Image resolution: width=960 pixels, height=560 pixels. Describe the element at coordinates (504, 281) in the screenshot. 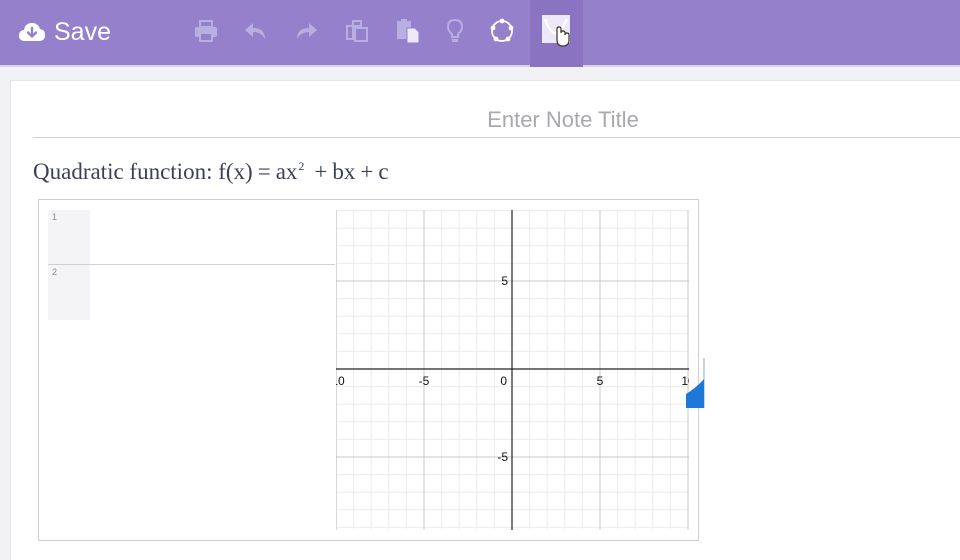

I see `y-tick-label: 5` at that location.